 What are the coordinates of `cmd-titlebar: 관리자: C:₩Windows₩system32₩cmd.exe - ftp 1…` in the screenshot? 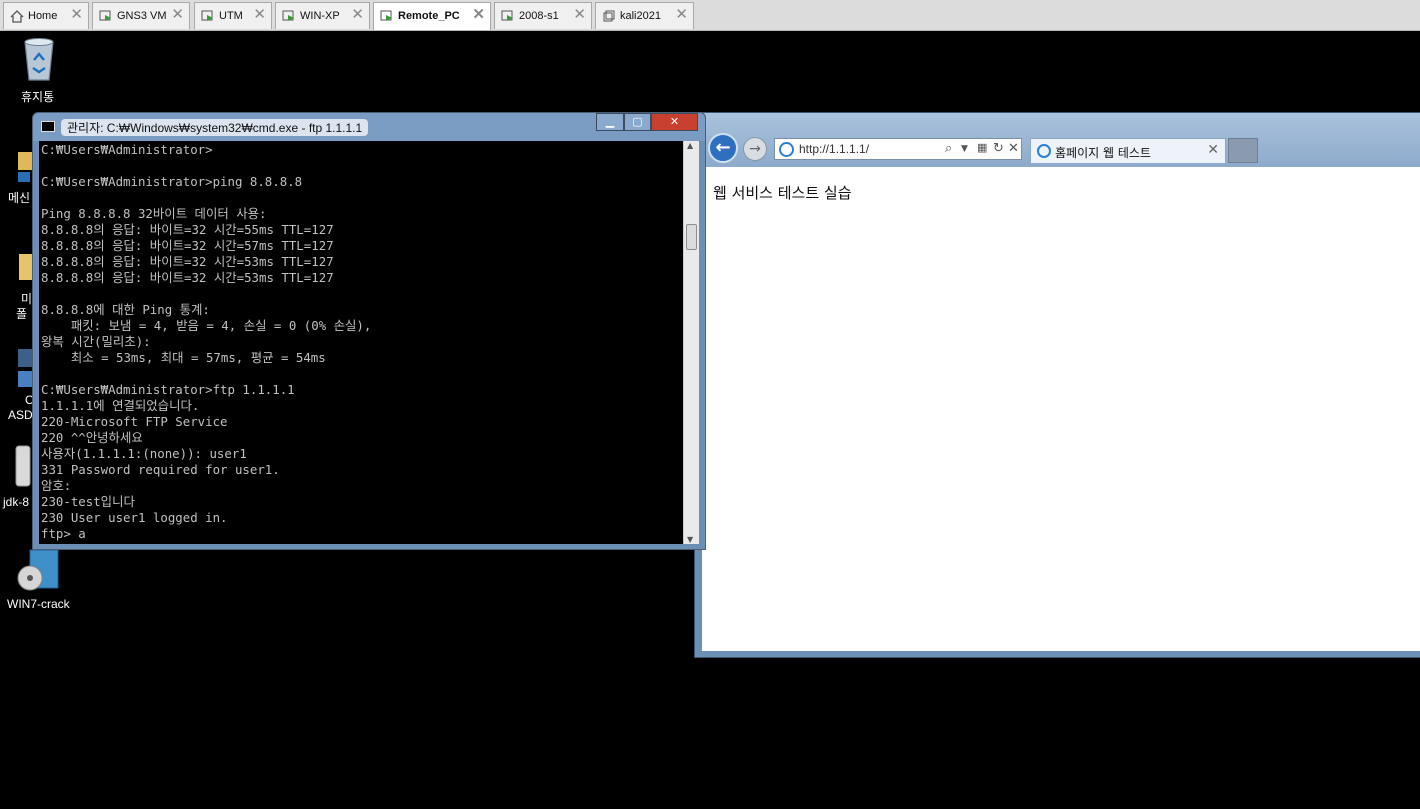 It's located at (369, 127).